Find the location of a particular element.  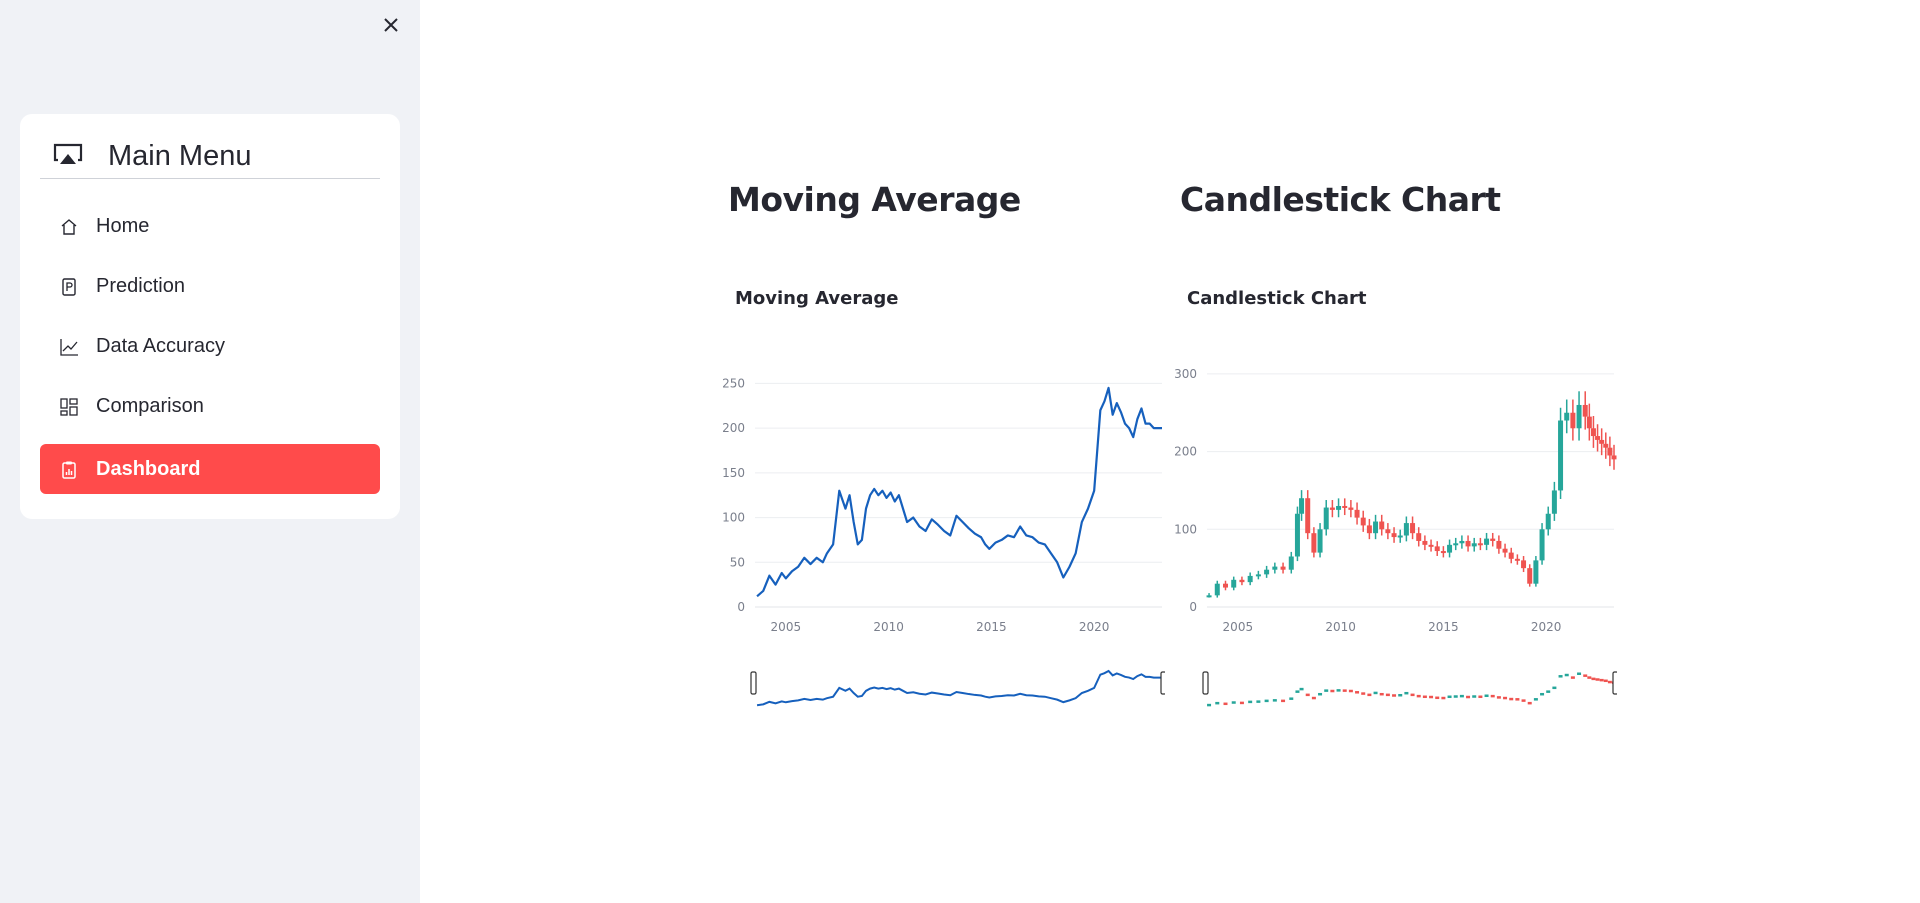

grid-icon is located at coordinates (69, 407).